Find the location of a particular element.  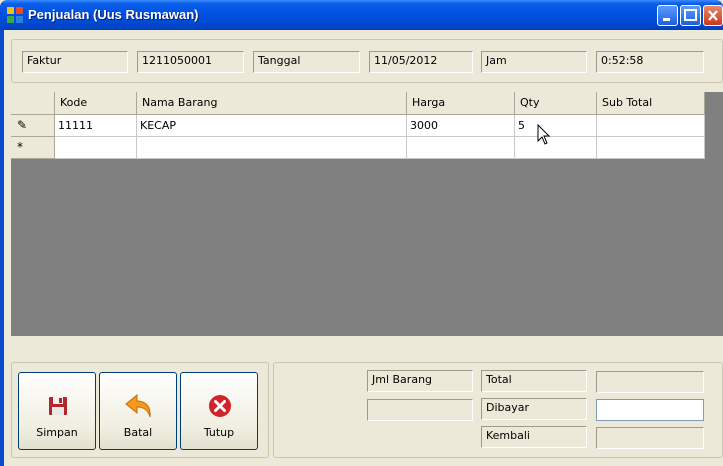

save-button-label: Simpan is located at coordinates (57, 432).